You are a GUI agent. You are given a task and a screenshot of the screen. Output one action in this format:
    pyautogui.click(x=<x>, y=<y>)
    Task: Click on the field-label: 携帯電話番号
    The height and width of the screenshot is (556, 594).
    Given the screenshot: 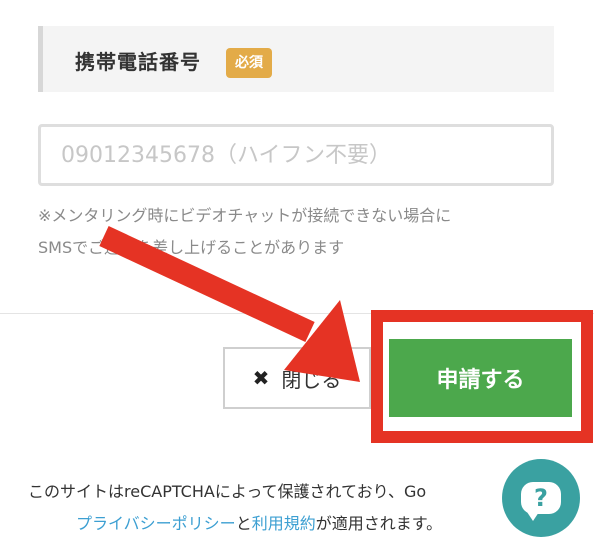 What is the action you would take?
    pyautogui.click(x=138, y=62)
    